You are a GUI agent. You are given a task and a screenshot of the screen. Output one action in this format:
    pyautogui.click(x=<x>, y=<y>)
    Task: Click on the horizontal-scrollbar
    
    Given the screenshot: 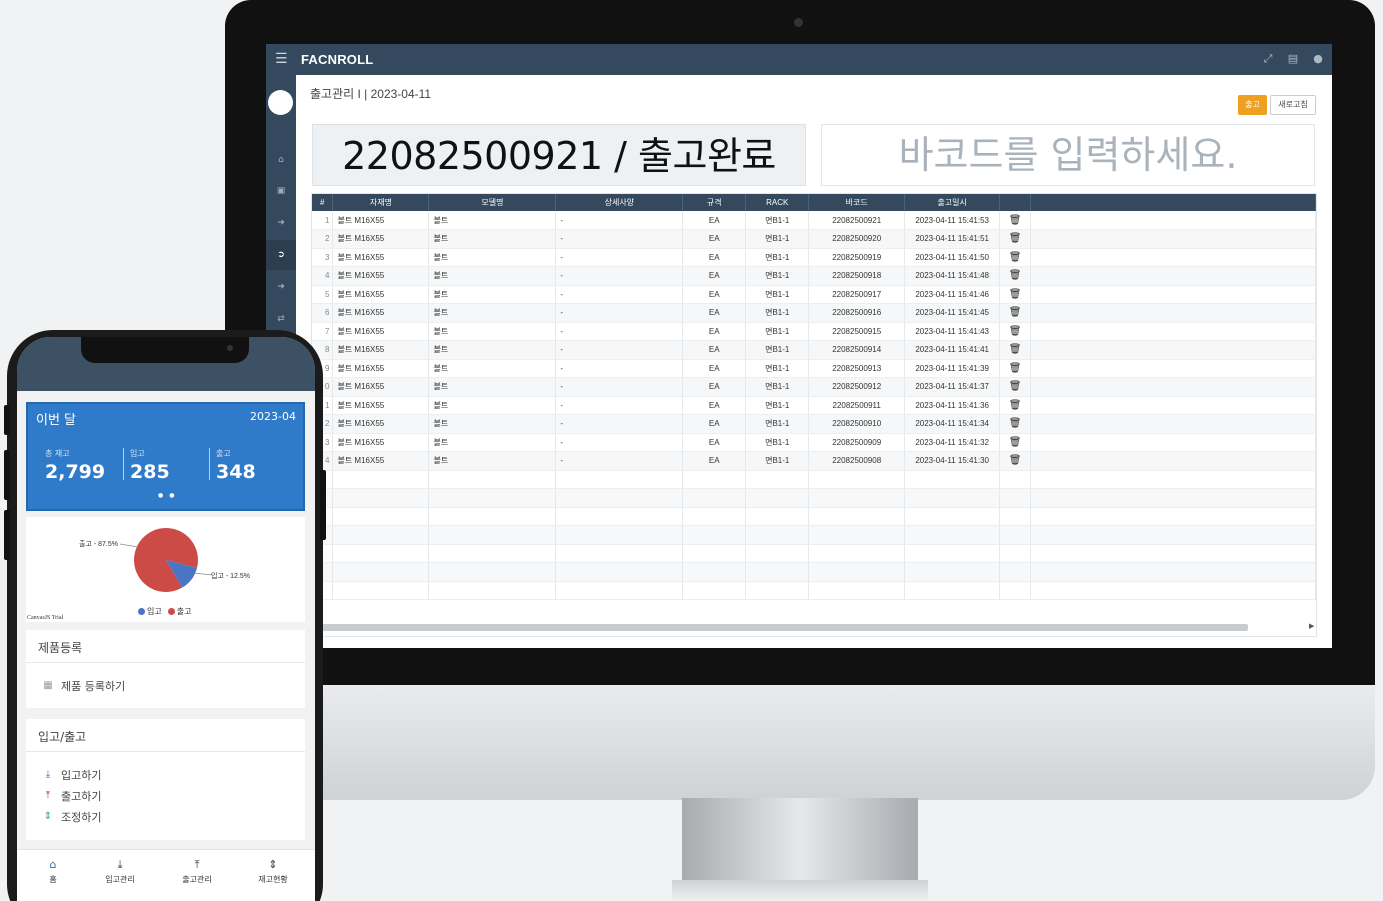 What is the action you would take?
    pyautogui.click(x=785, y=627)
    